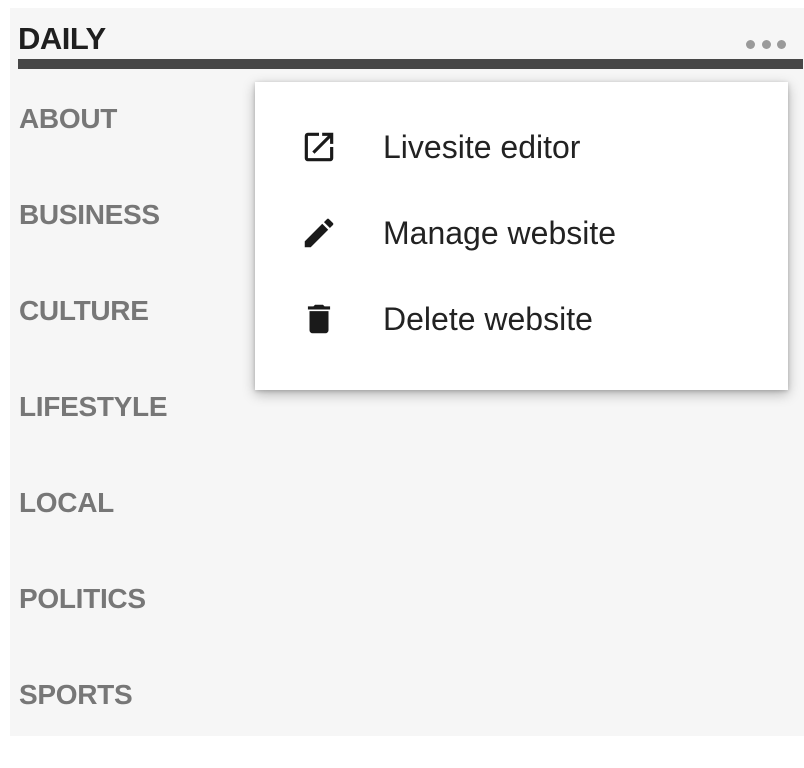  What do you see at coordinates (319, 233) in the screenshot?
I see `pencil-icon` at bounding box center [319, 233].